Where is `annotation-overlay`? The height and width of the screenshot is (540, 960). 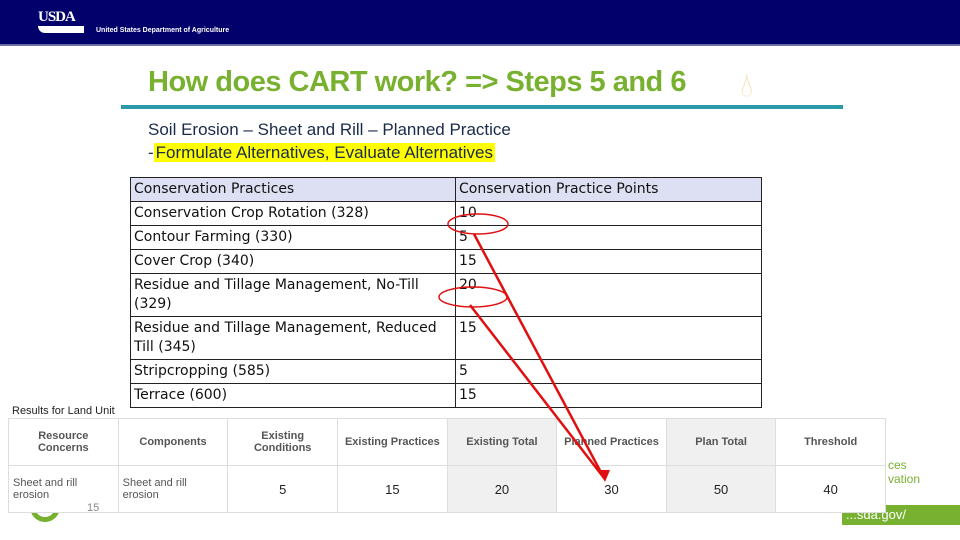
annotation-overlay is located at coordinates (524, 347).